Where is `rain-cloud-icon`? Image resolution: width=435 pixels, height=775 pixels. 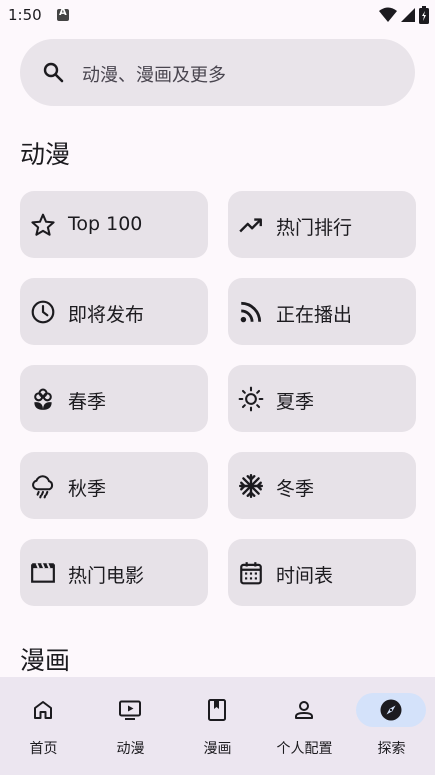 rain-cloud-icon is located at coordinates (43, 487).